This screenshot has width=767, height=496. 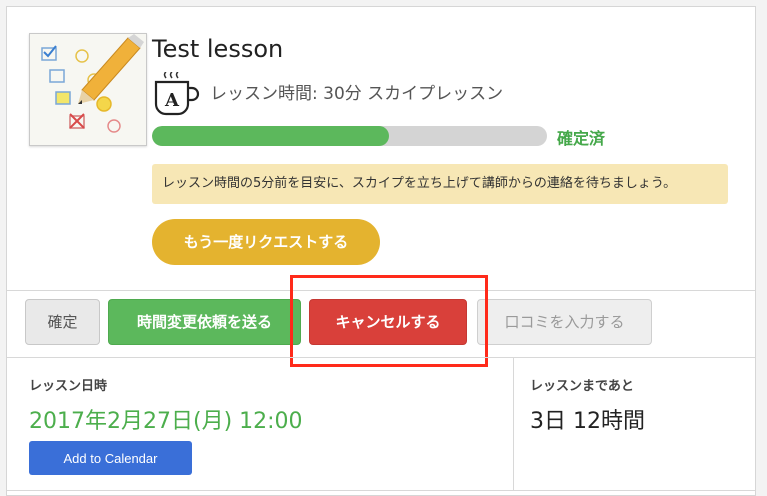 I want to click on survey-pencil-icon, so click(x=88, y=89).